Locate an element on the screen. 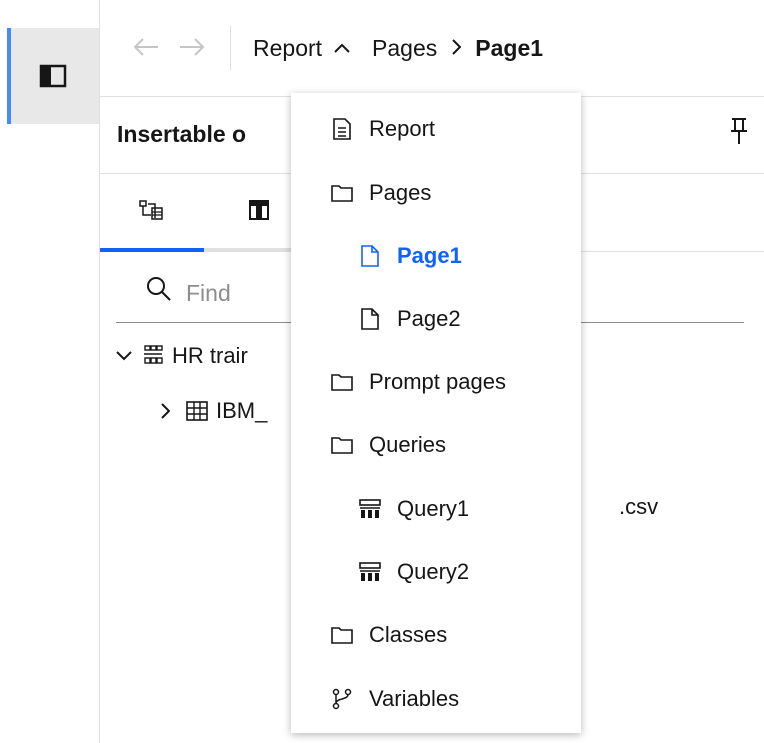 The image size is (764, 743). arrow-left-icon is located at coordinates (146, 48).